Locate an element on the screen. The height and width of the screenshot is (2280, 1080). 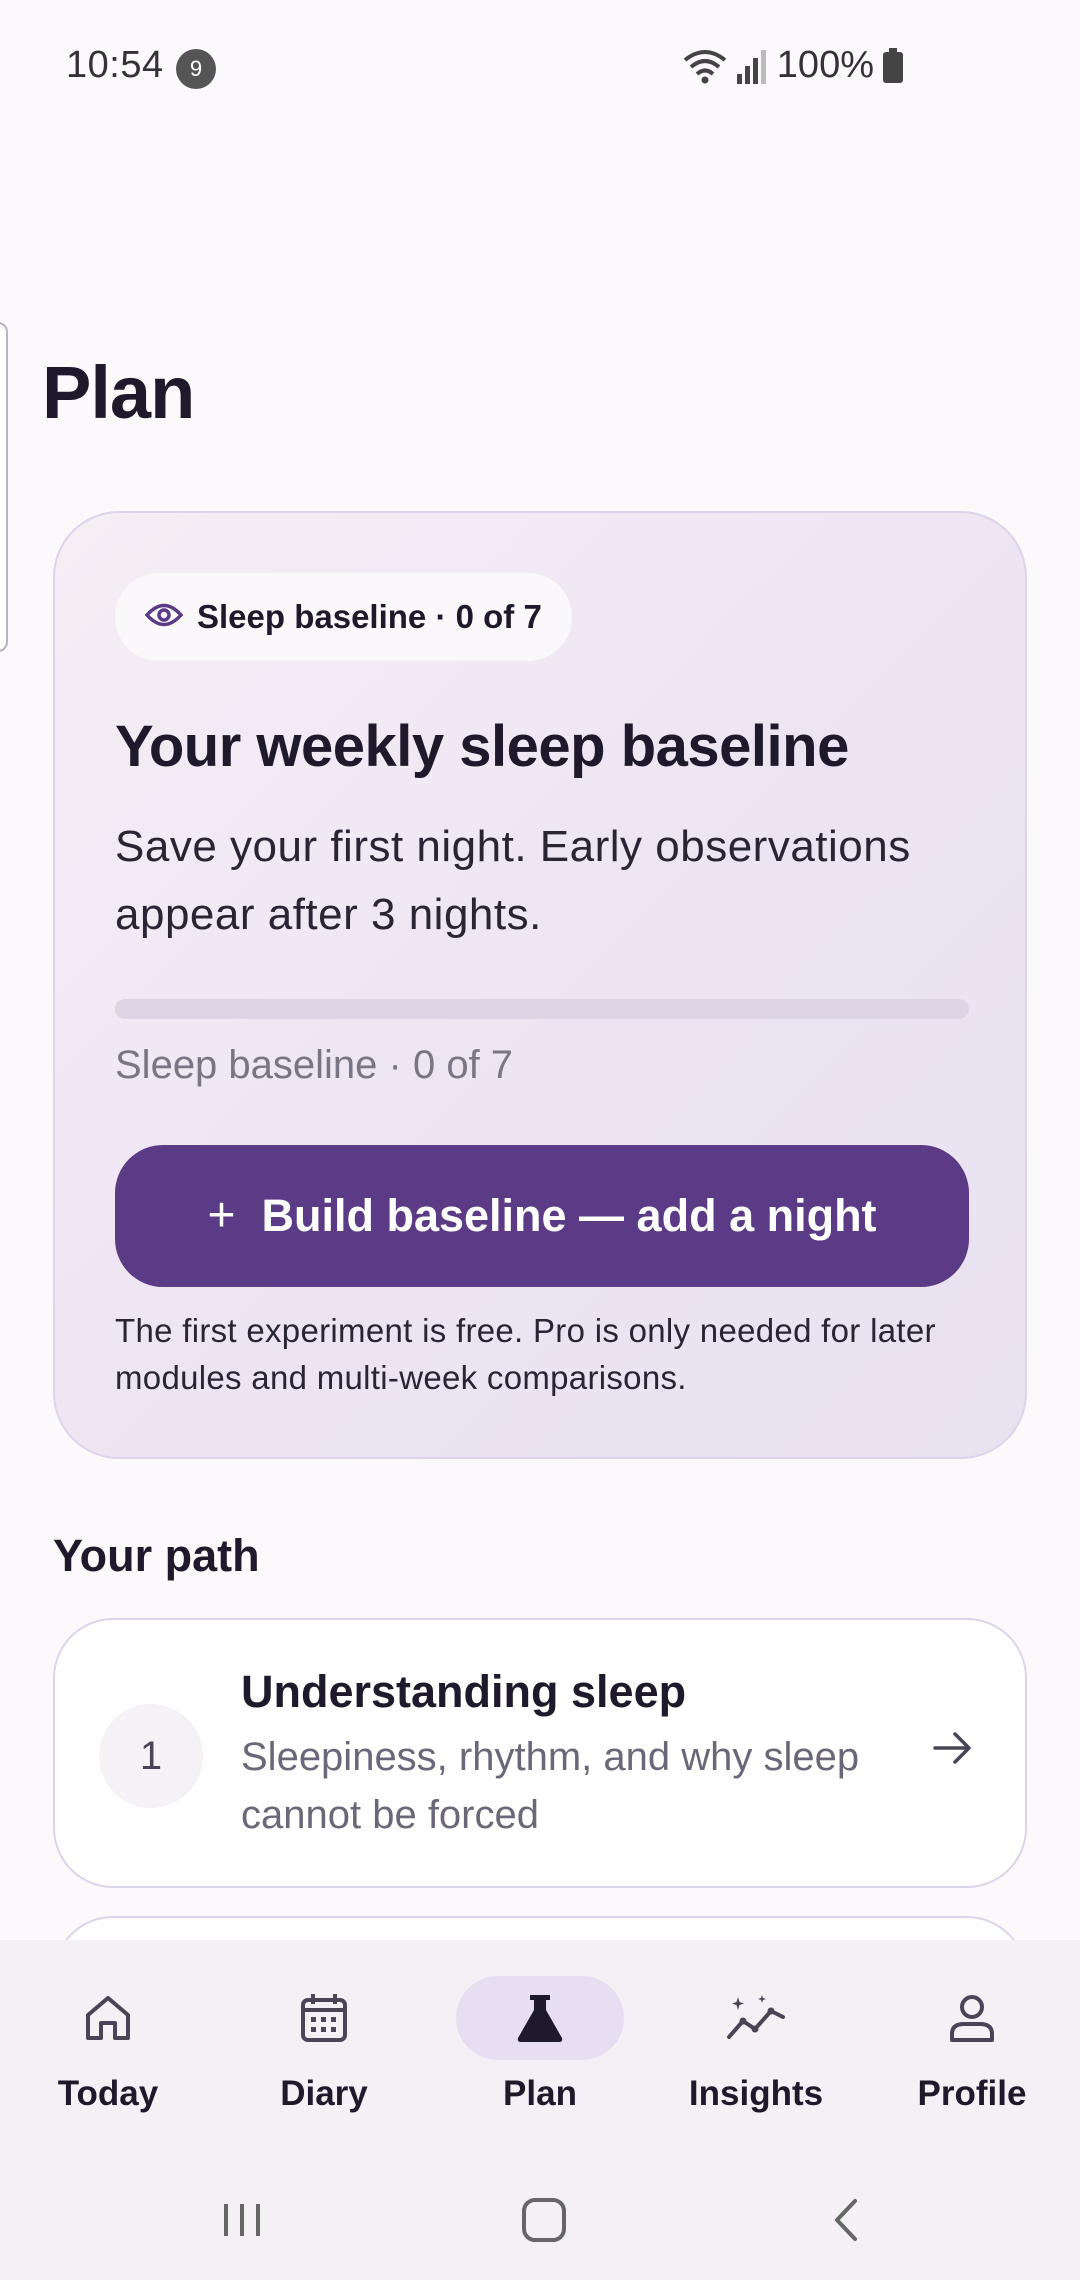
module-title: Understanding sleep is located at coordinates (464, 1691).